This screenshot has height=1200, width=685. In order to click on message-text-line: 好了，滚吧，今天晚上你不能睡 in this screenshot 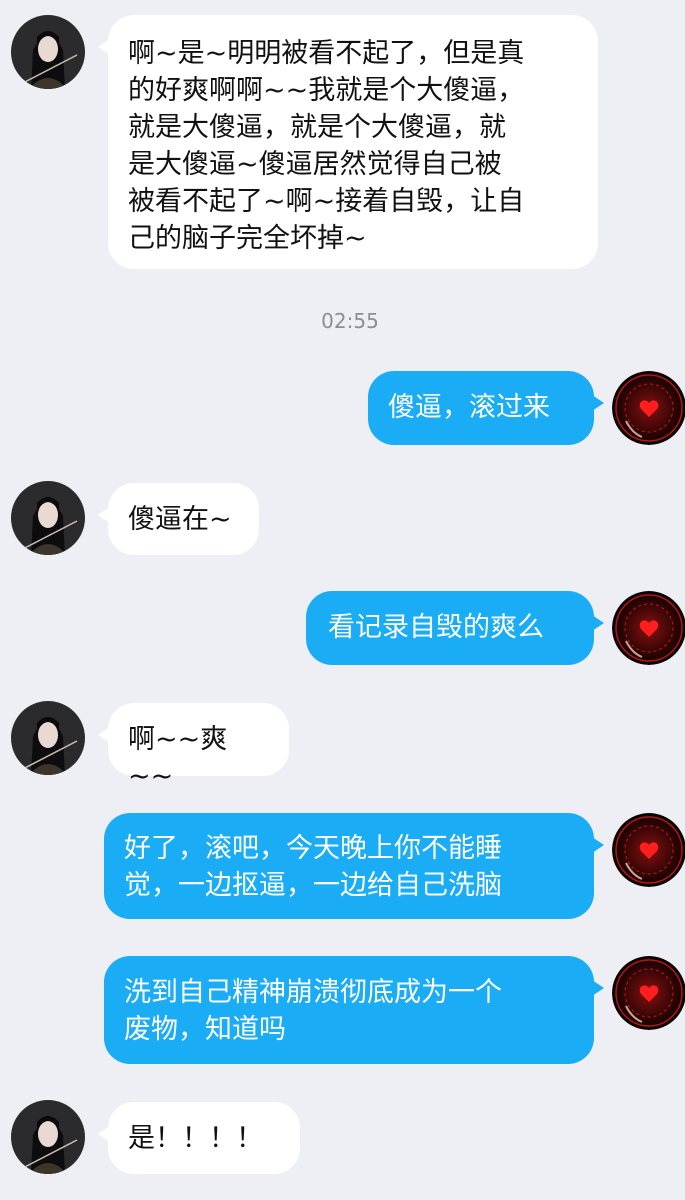, I will do `click(313, 848)`.